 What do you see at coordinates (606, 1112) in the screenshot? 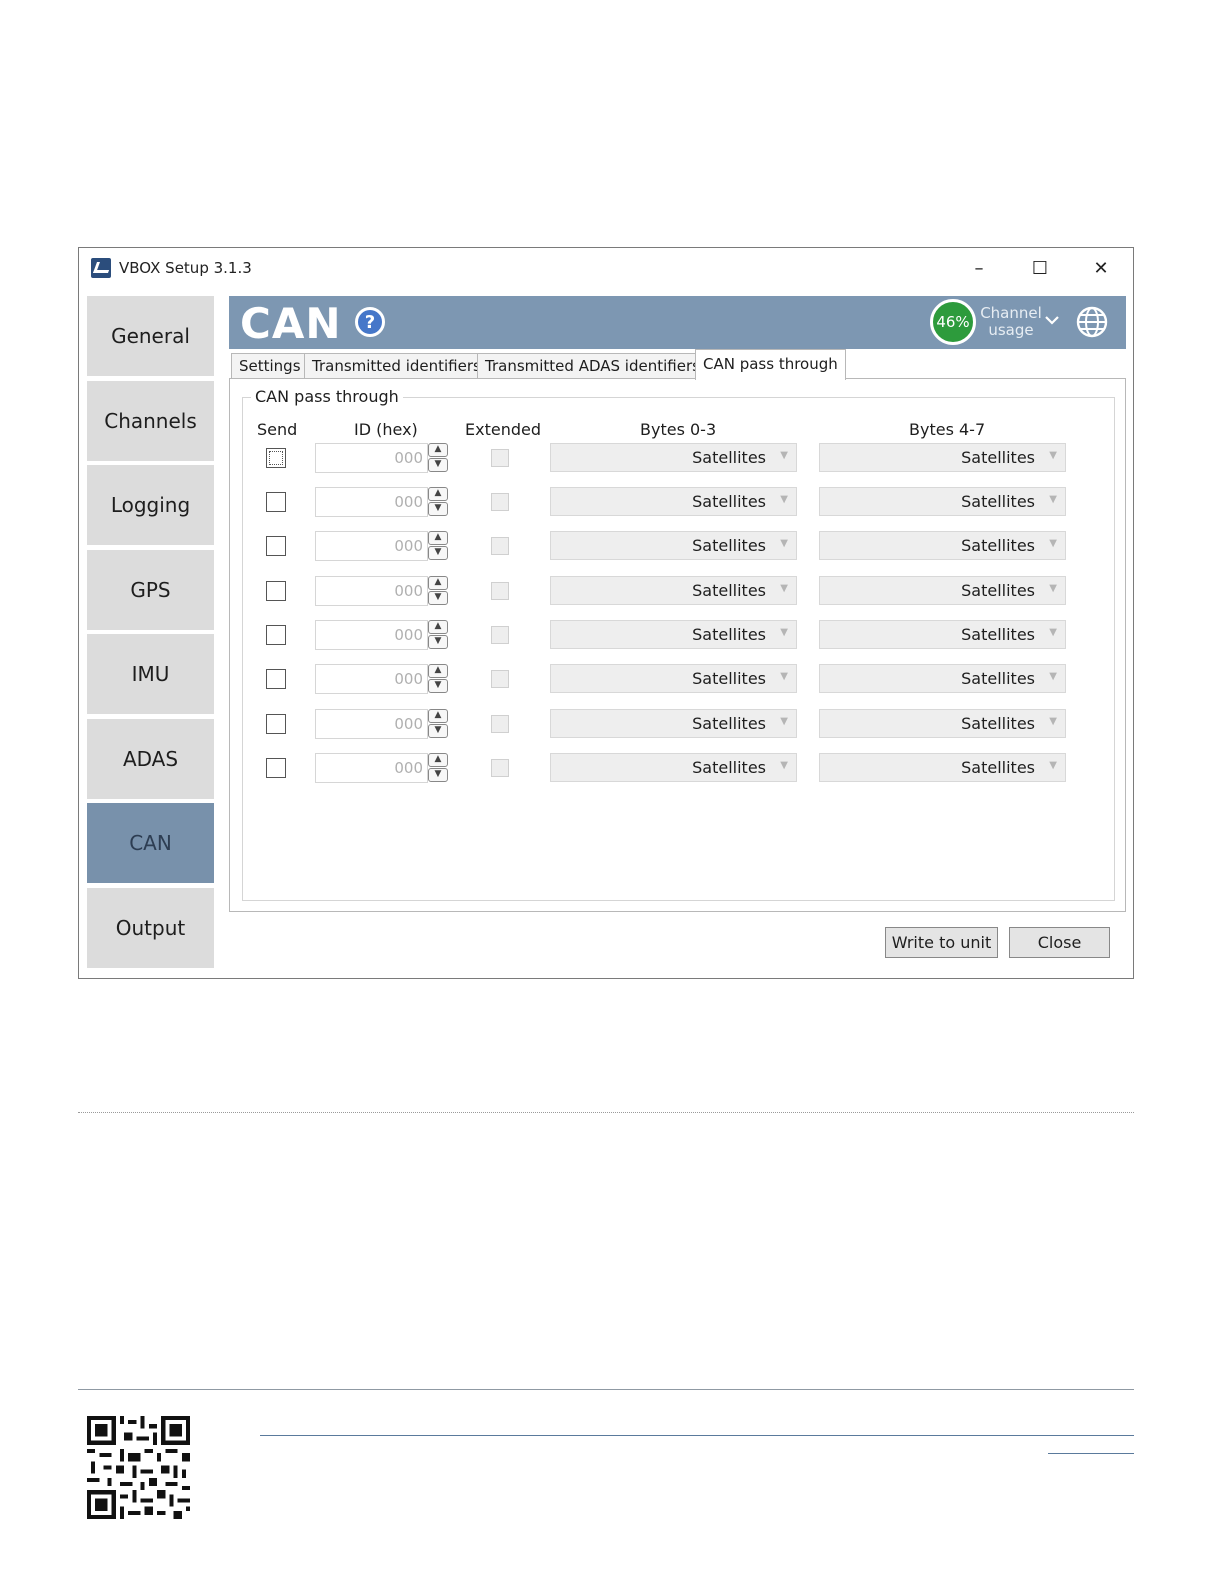
I see `section-divider` at bounding box center [606, 1112].